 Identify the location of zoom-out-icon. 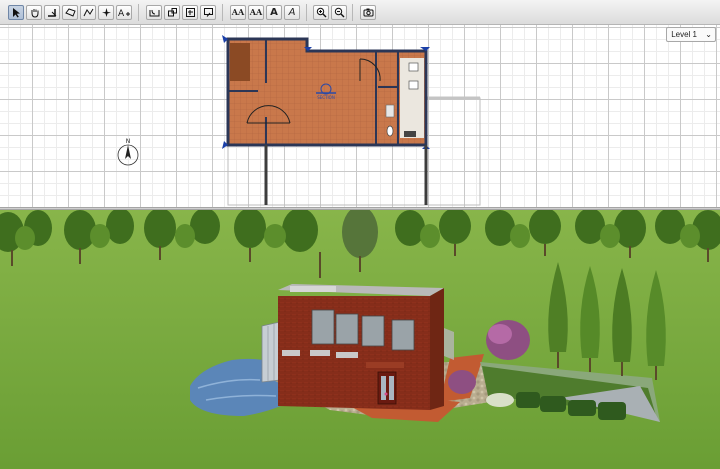
(339, 12).